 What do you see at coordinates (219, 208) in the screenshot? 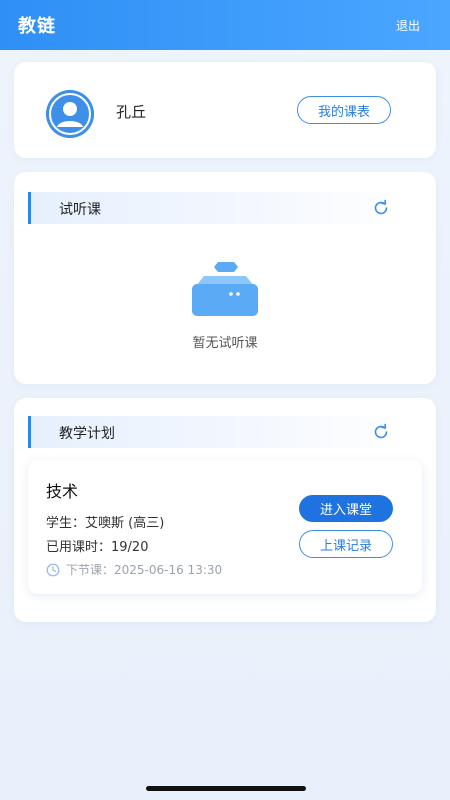
I see `trial-section-header: 试听课` at bounding box center [219, 208].